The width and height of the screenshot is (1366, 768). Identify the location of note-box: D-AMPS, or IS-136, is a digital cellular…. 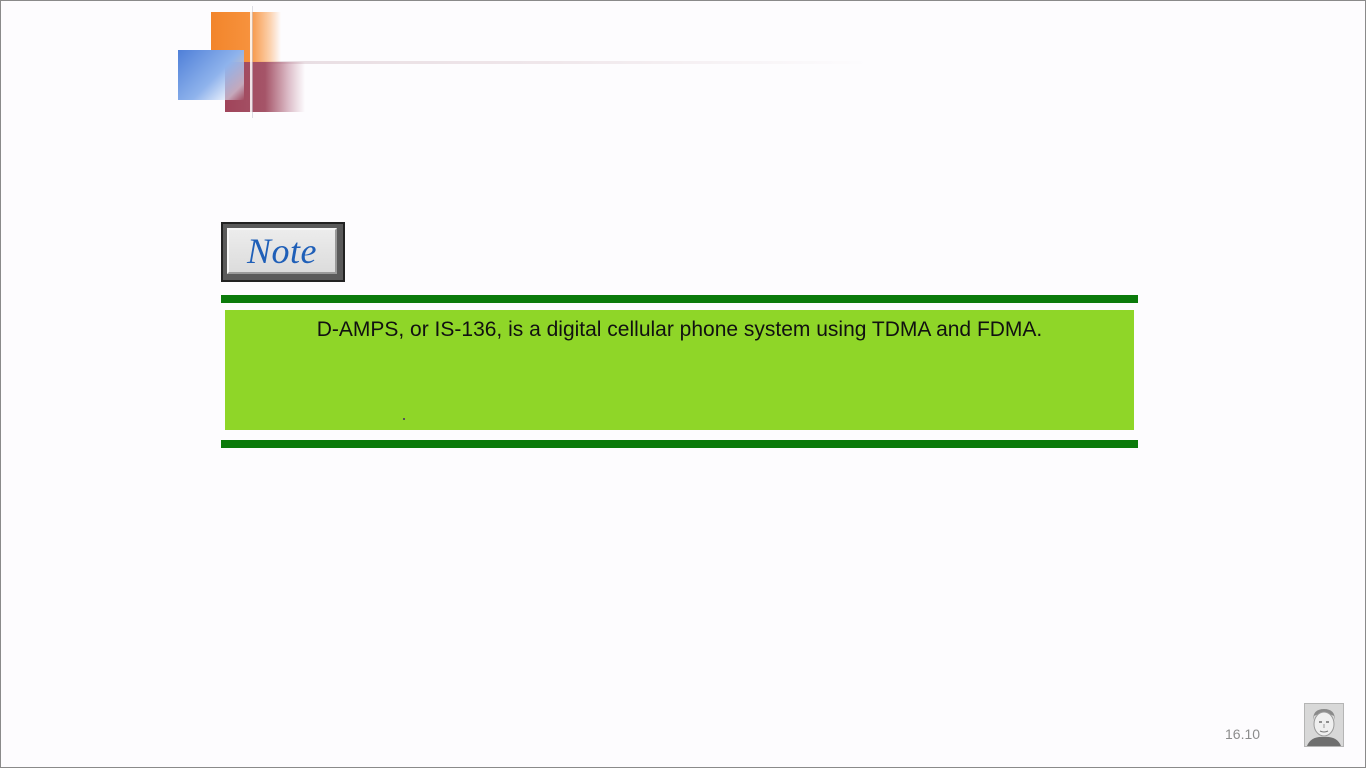
(679, 370).